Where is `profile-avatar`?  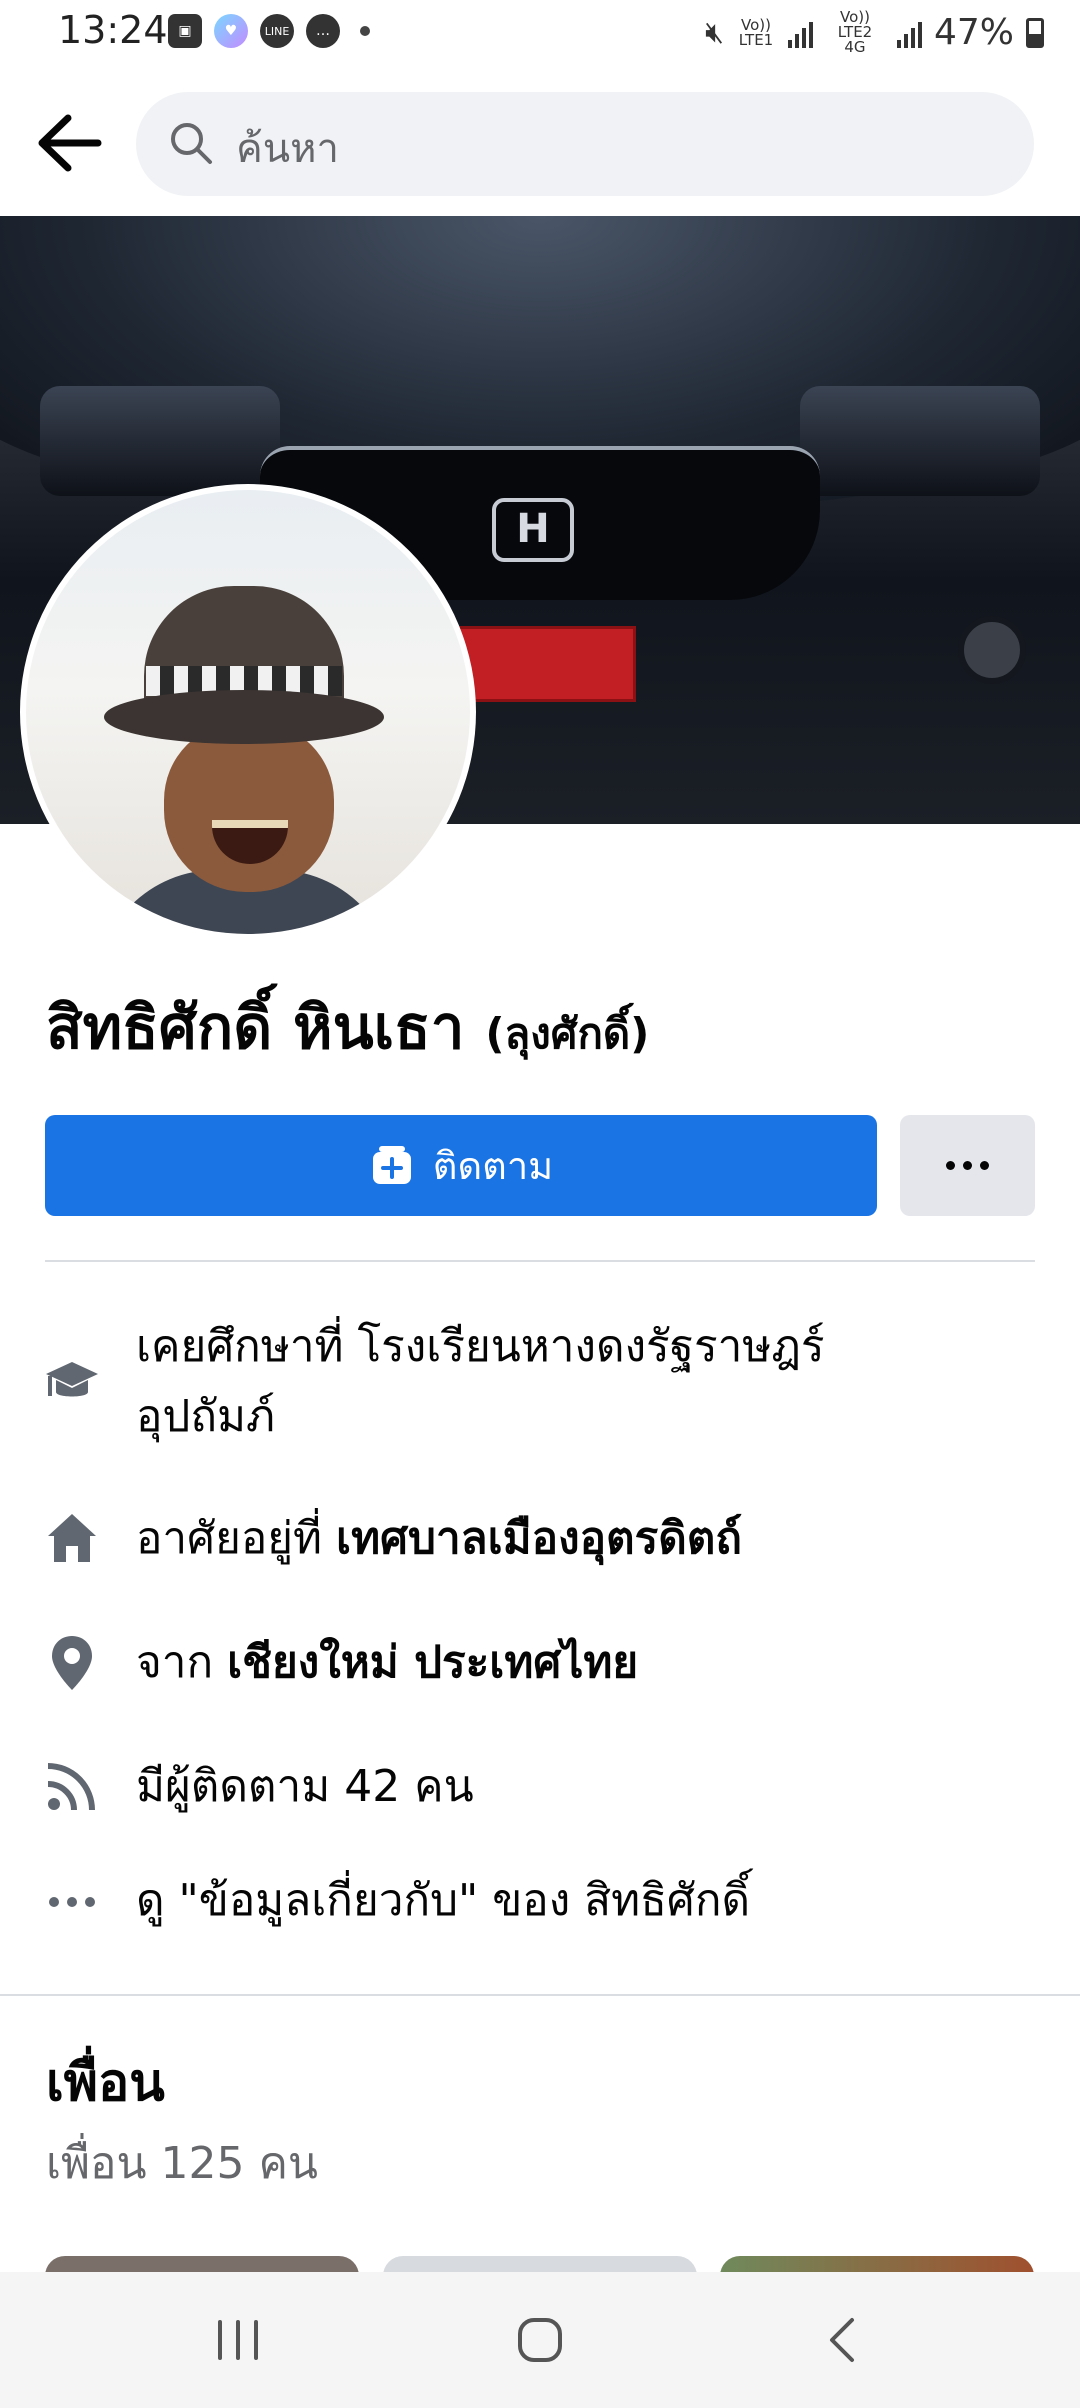 profile-avatar is located at coordinates (248, 712).